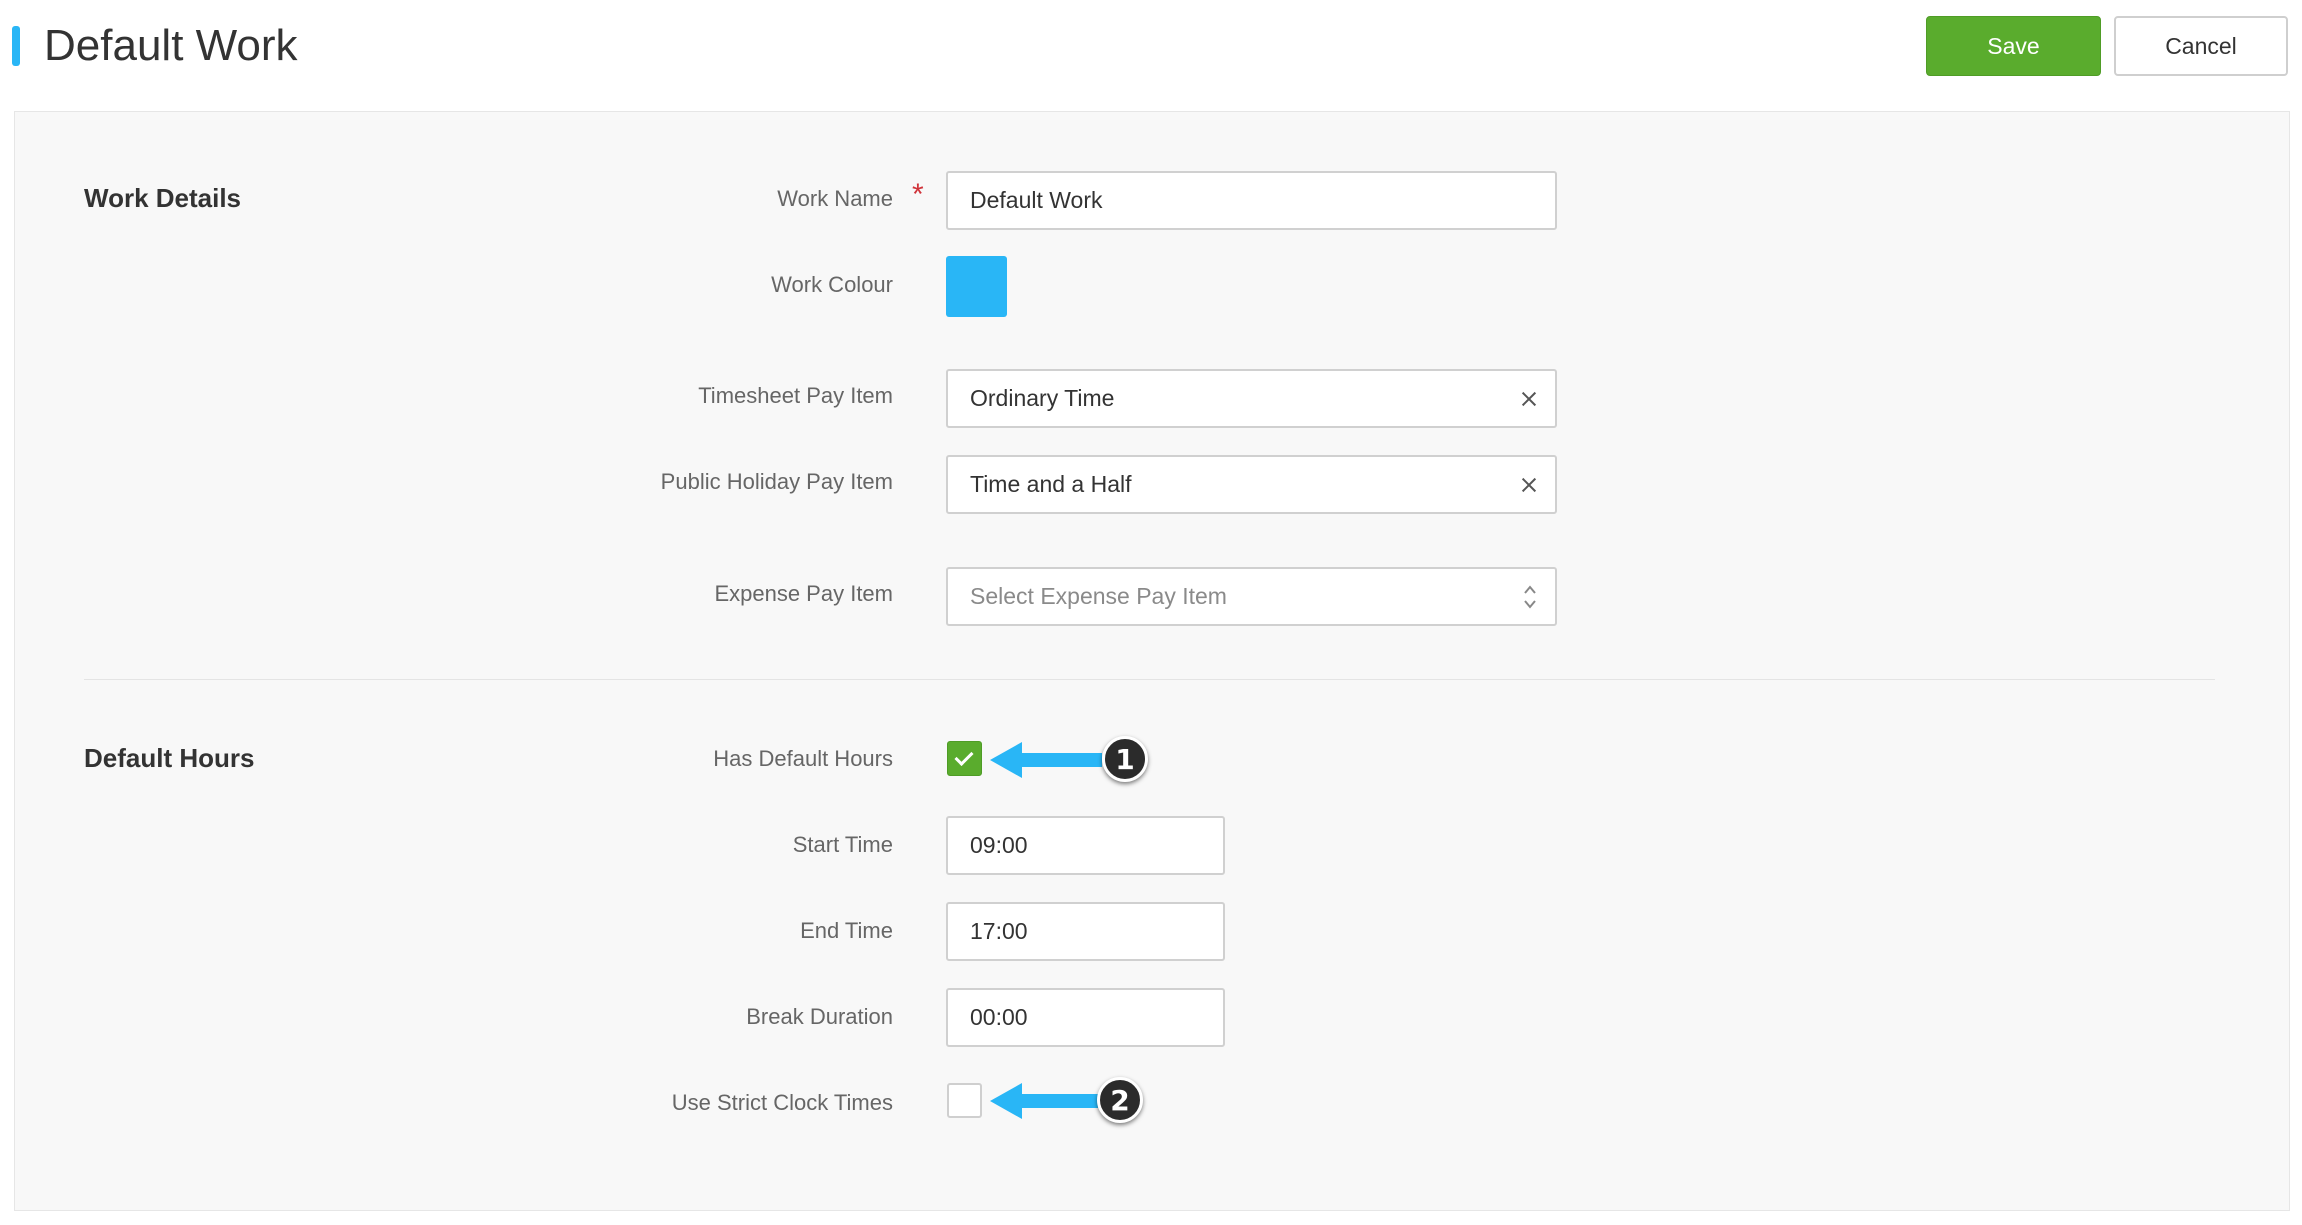 This screenshot has width=2302, height=1225. Describe the element at coordinates (1251, 484) in the screenshot. I see `public-holiday-pay-item-select: Time and a Half` at that location.